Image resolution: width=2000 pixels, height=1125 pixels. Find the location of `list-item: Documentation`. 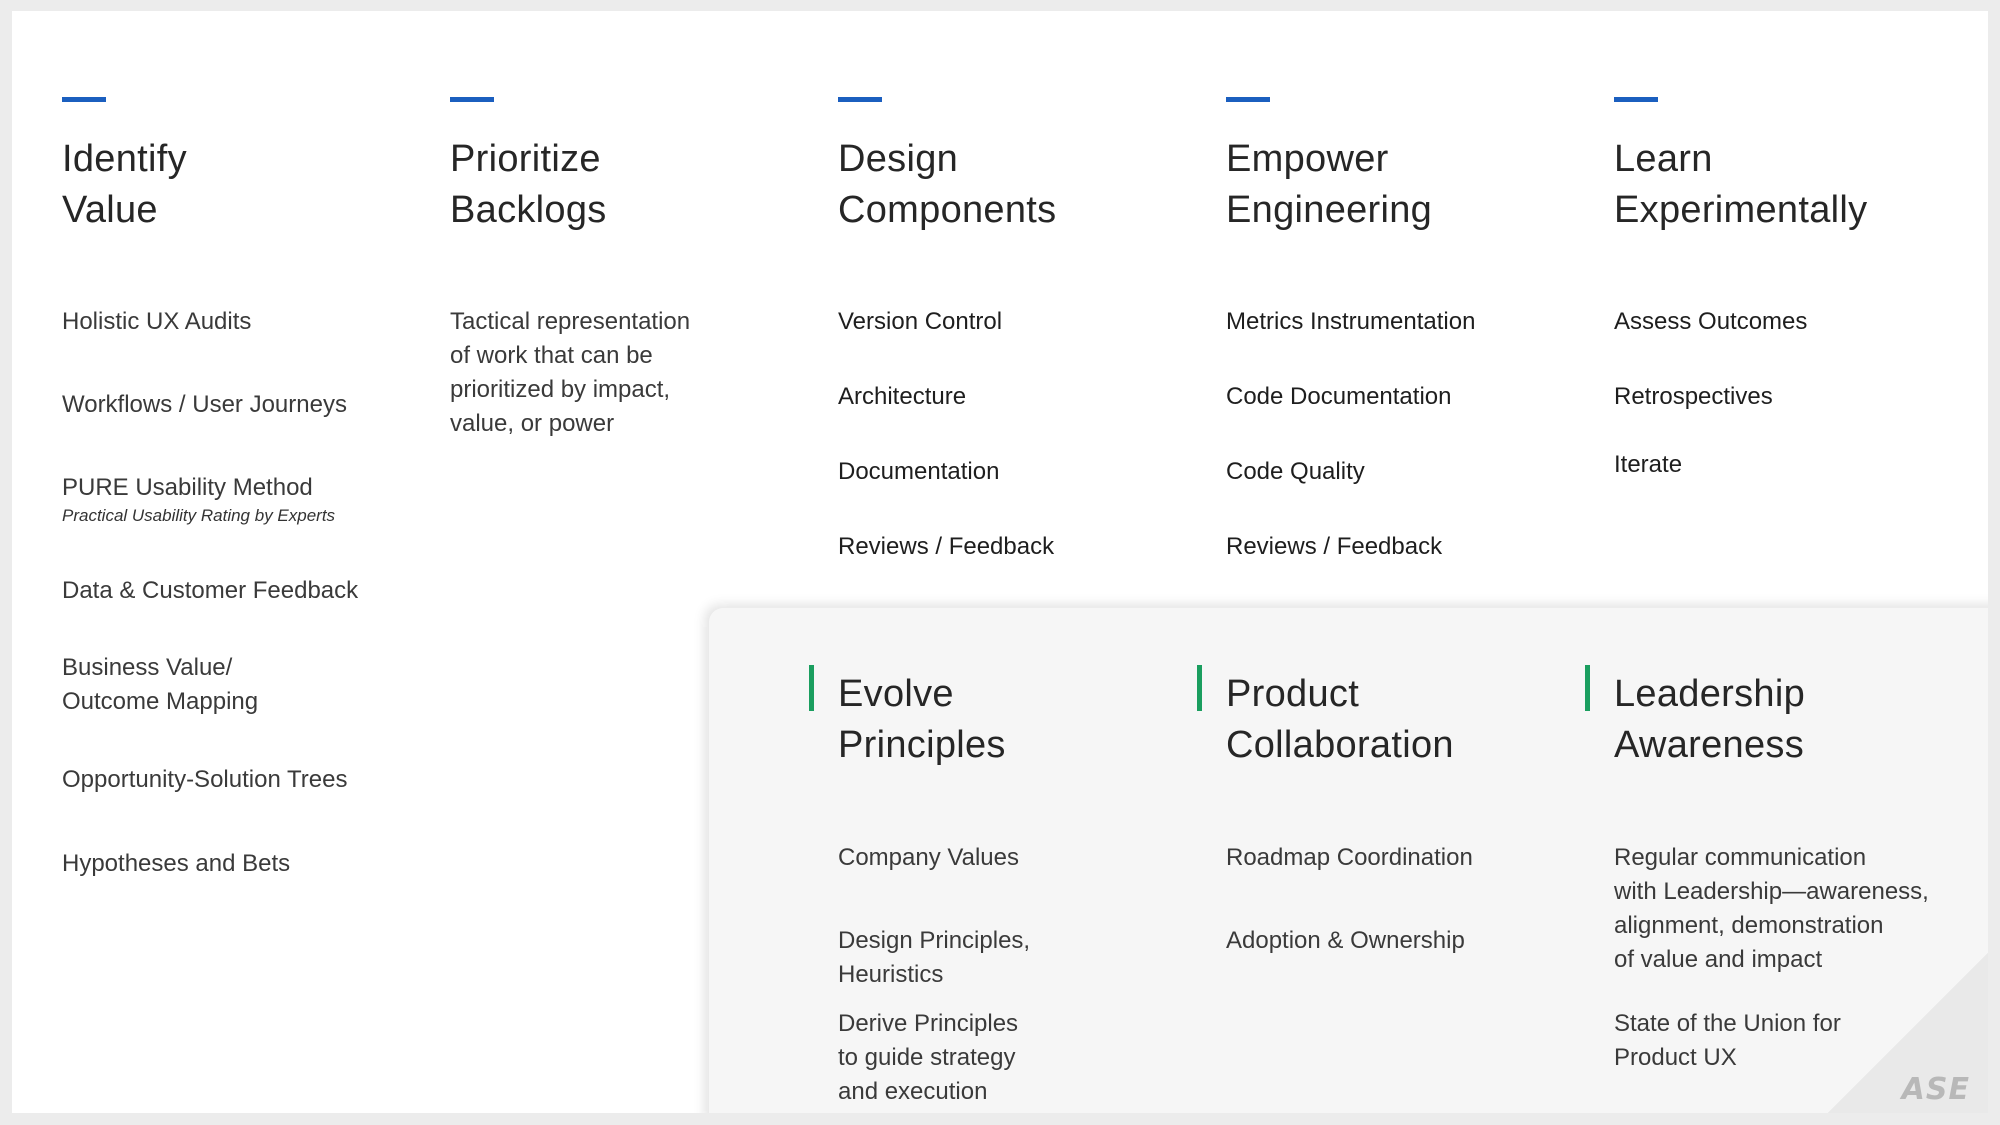

list-item: Documentation is located at coordinates (919, 471).